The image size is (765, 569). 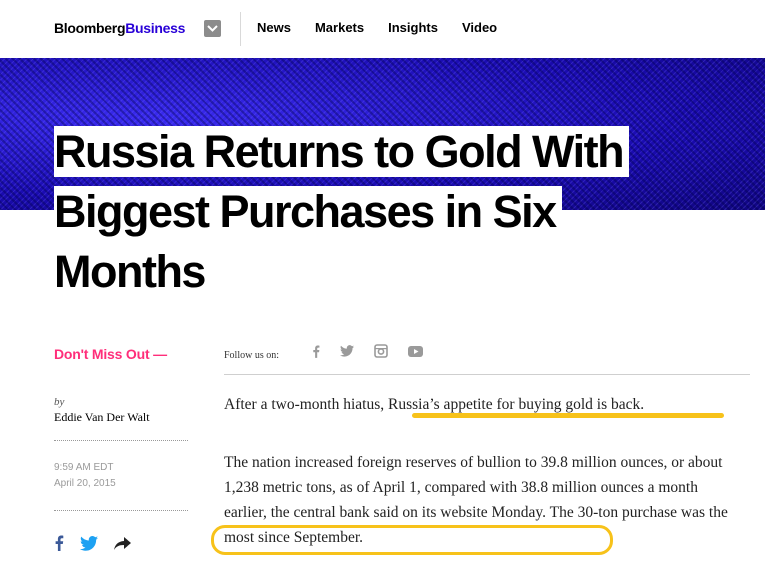 I want to click on follow-icons, so click(x=367, y=351).